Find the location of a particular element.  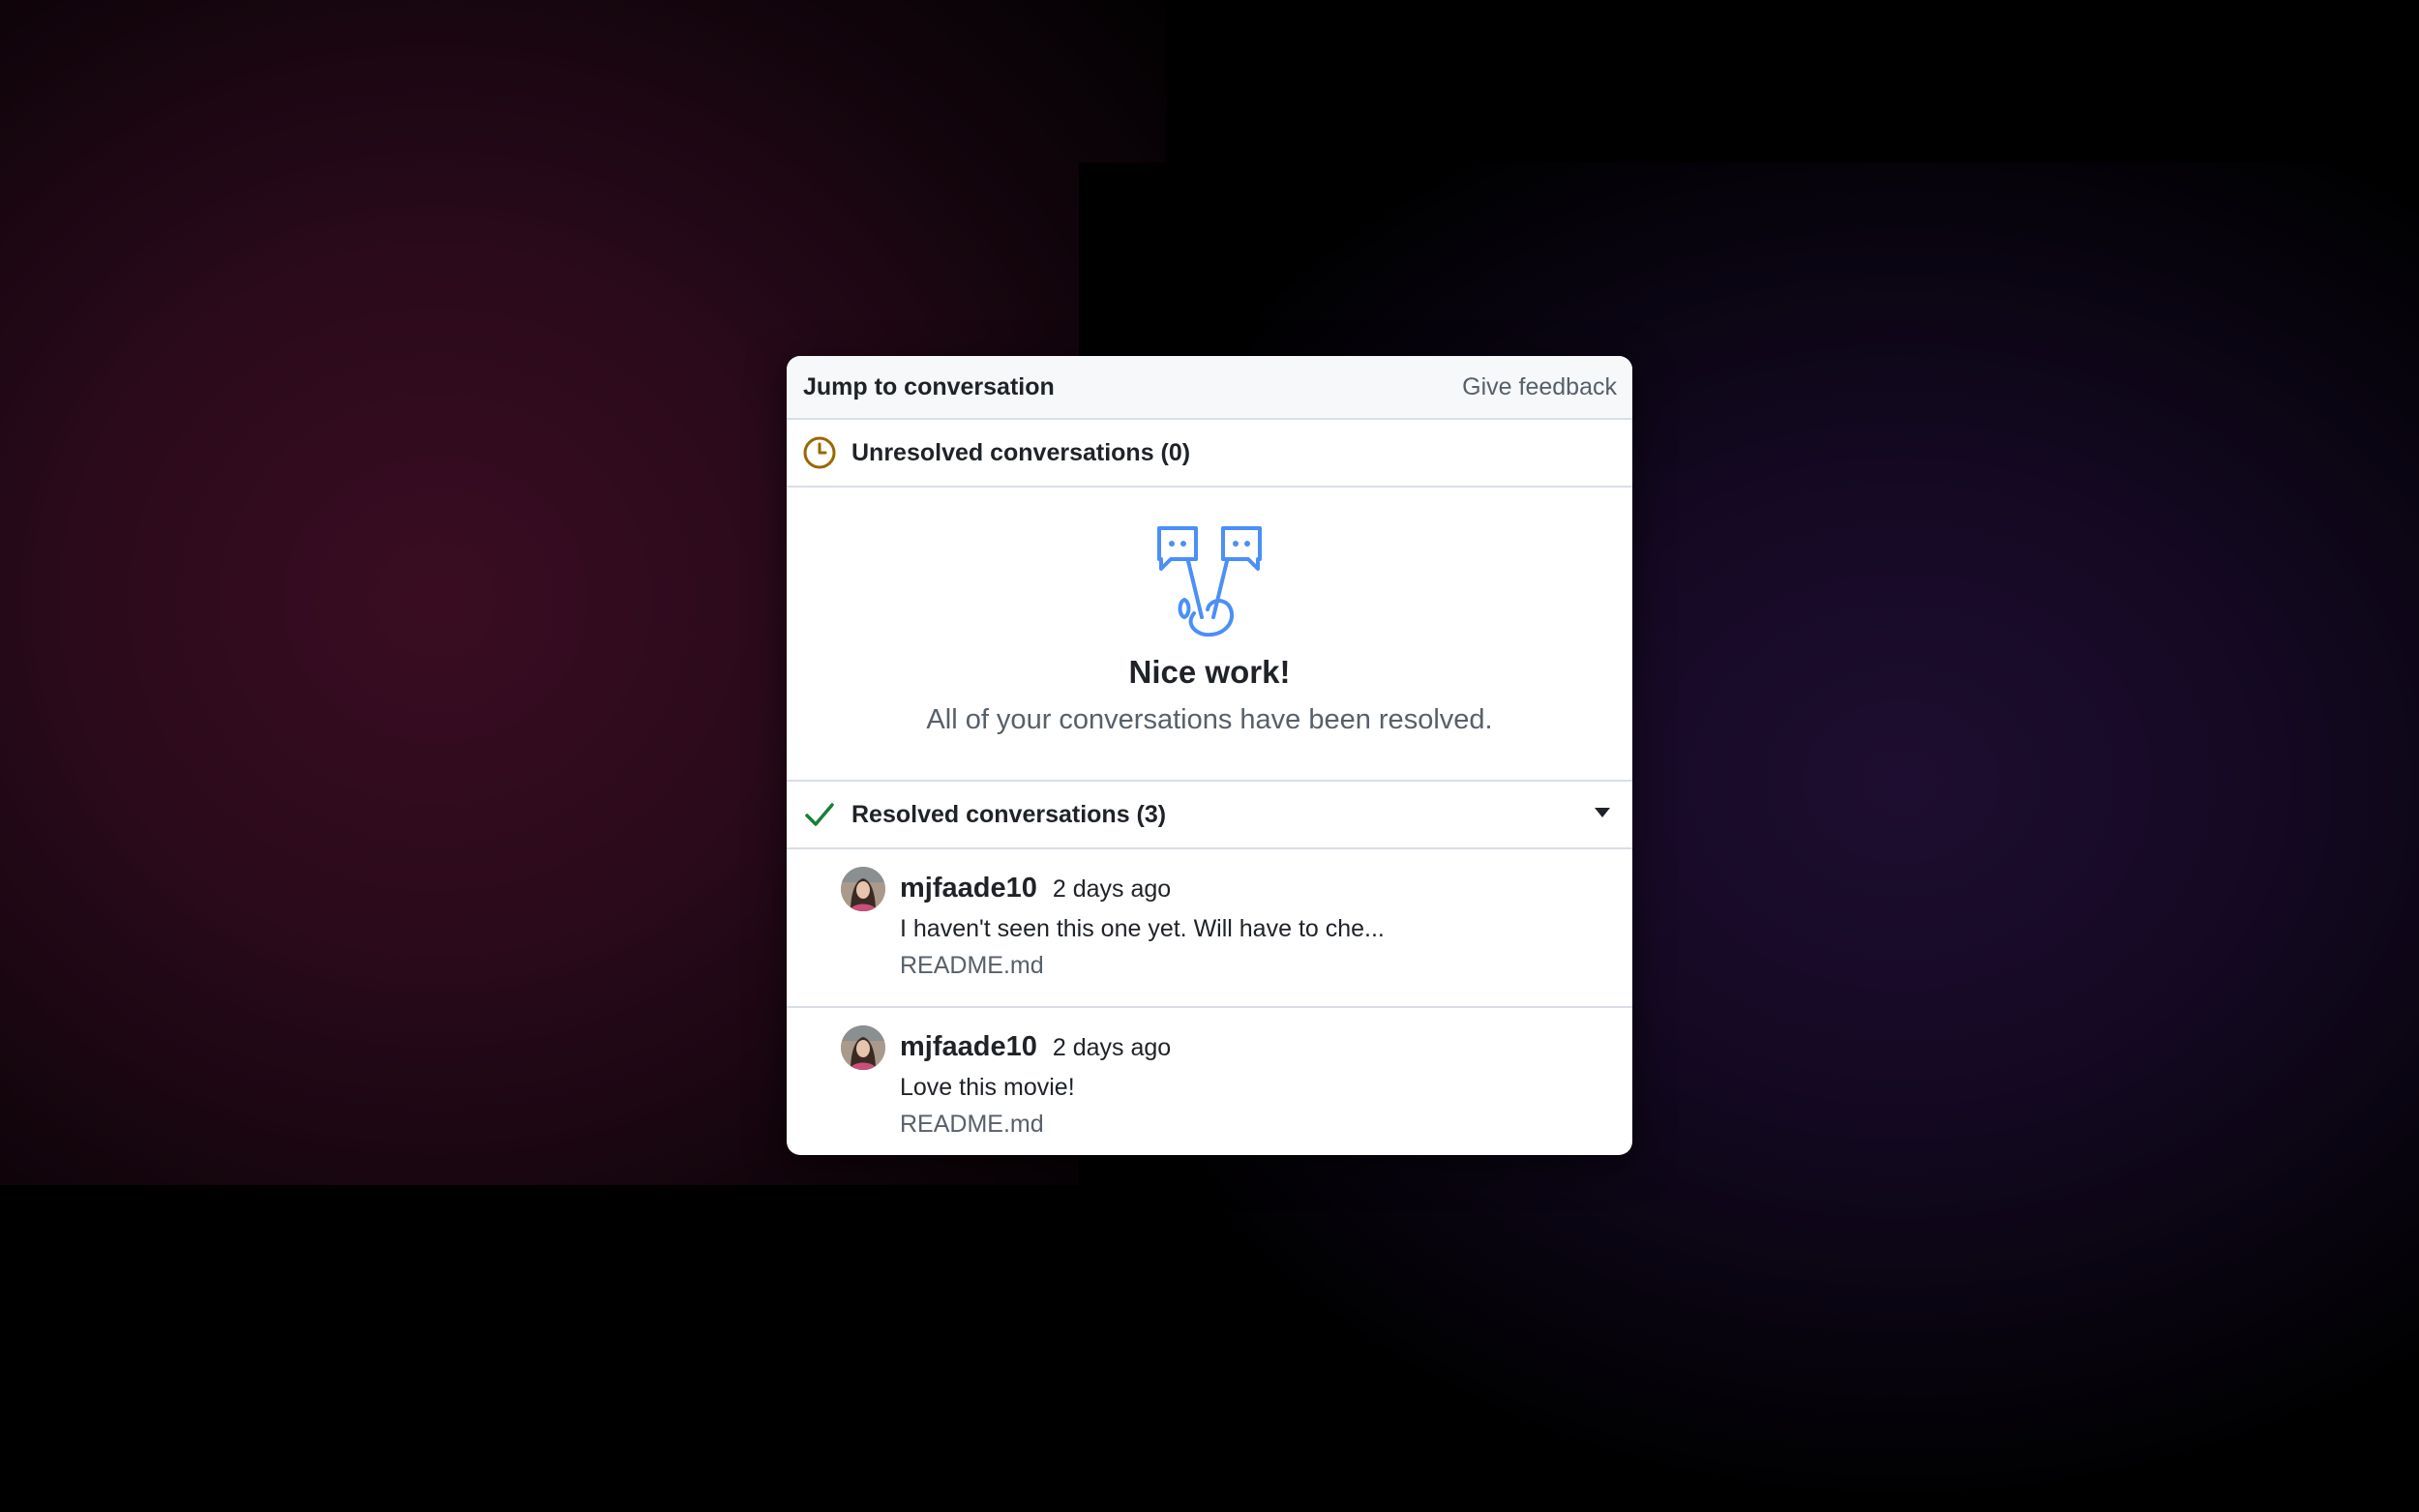

unresolved-conversations-header: Unresolved conversations (0) is located at coordinates (1209, 454).